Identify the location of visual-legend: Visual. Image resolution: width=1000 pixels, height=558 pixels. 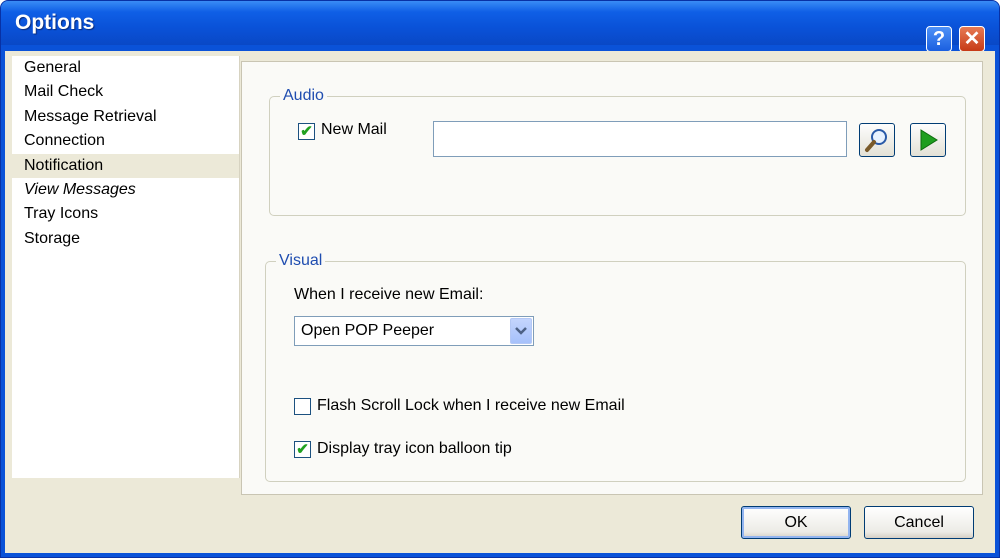
(301, 260).